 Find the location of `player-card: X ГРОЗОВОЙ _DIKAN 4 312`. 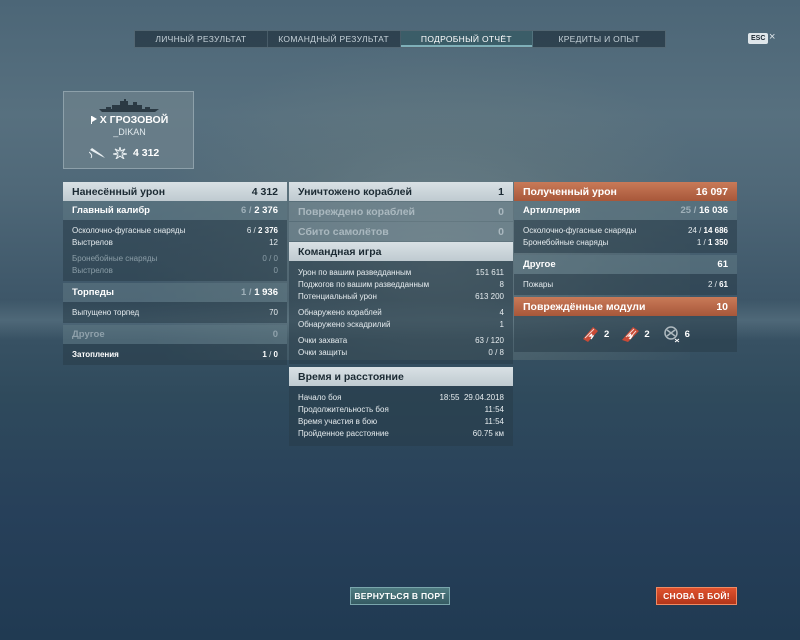

player-card: X ГРОЗОВОЙ _DIKAN 4 312 is located at coordinates (128, 130).